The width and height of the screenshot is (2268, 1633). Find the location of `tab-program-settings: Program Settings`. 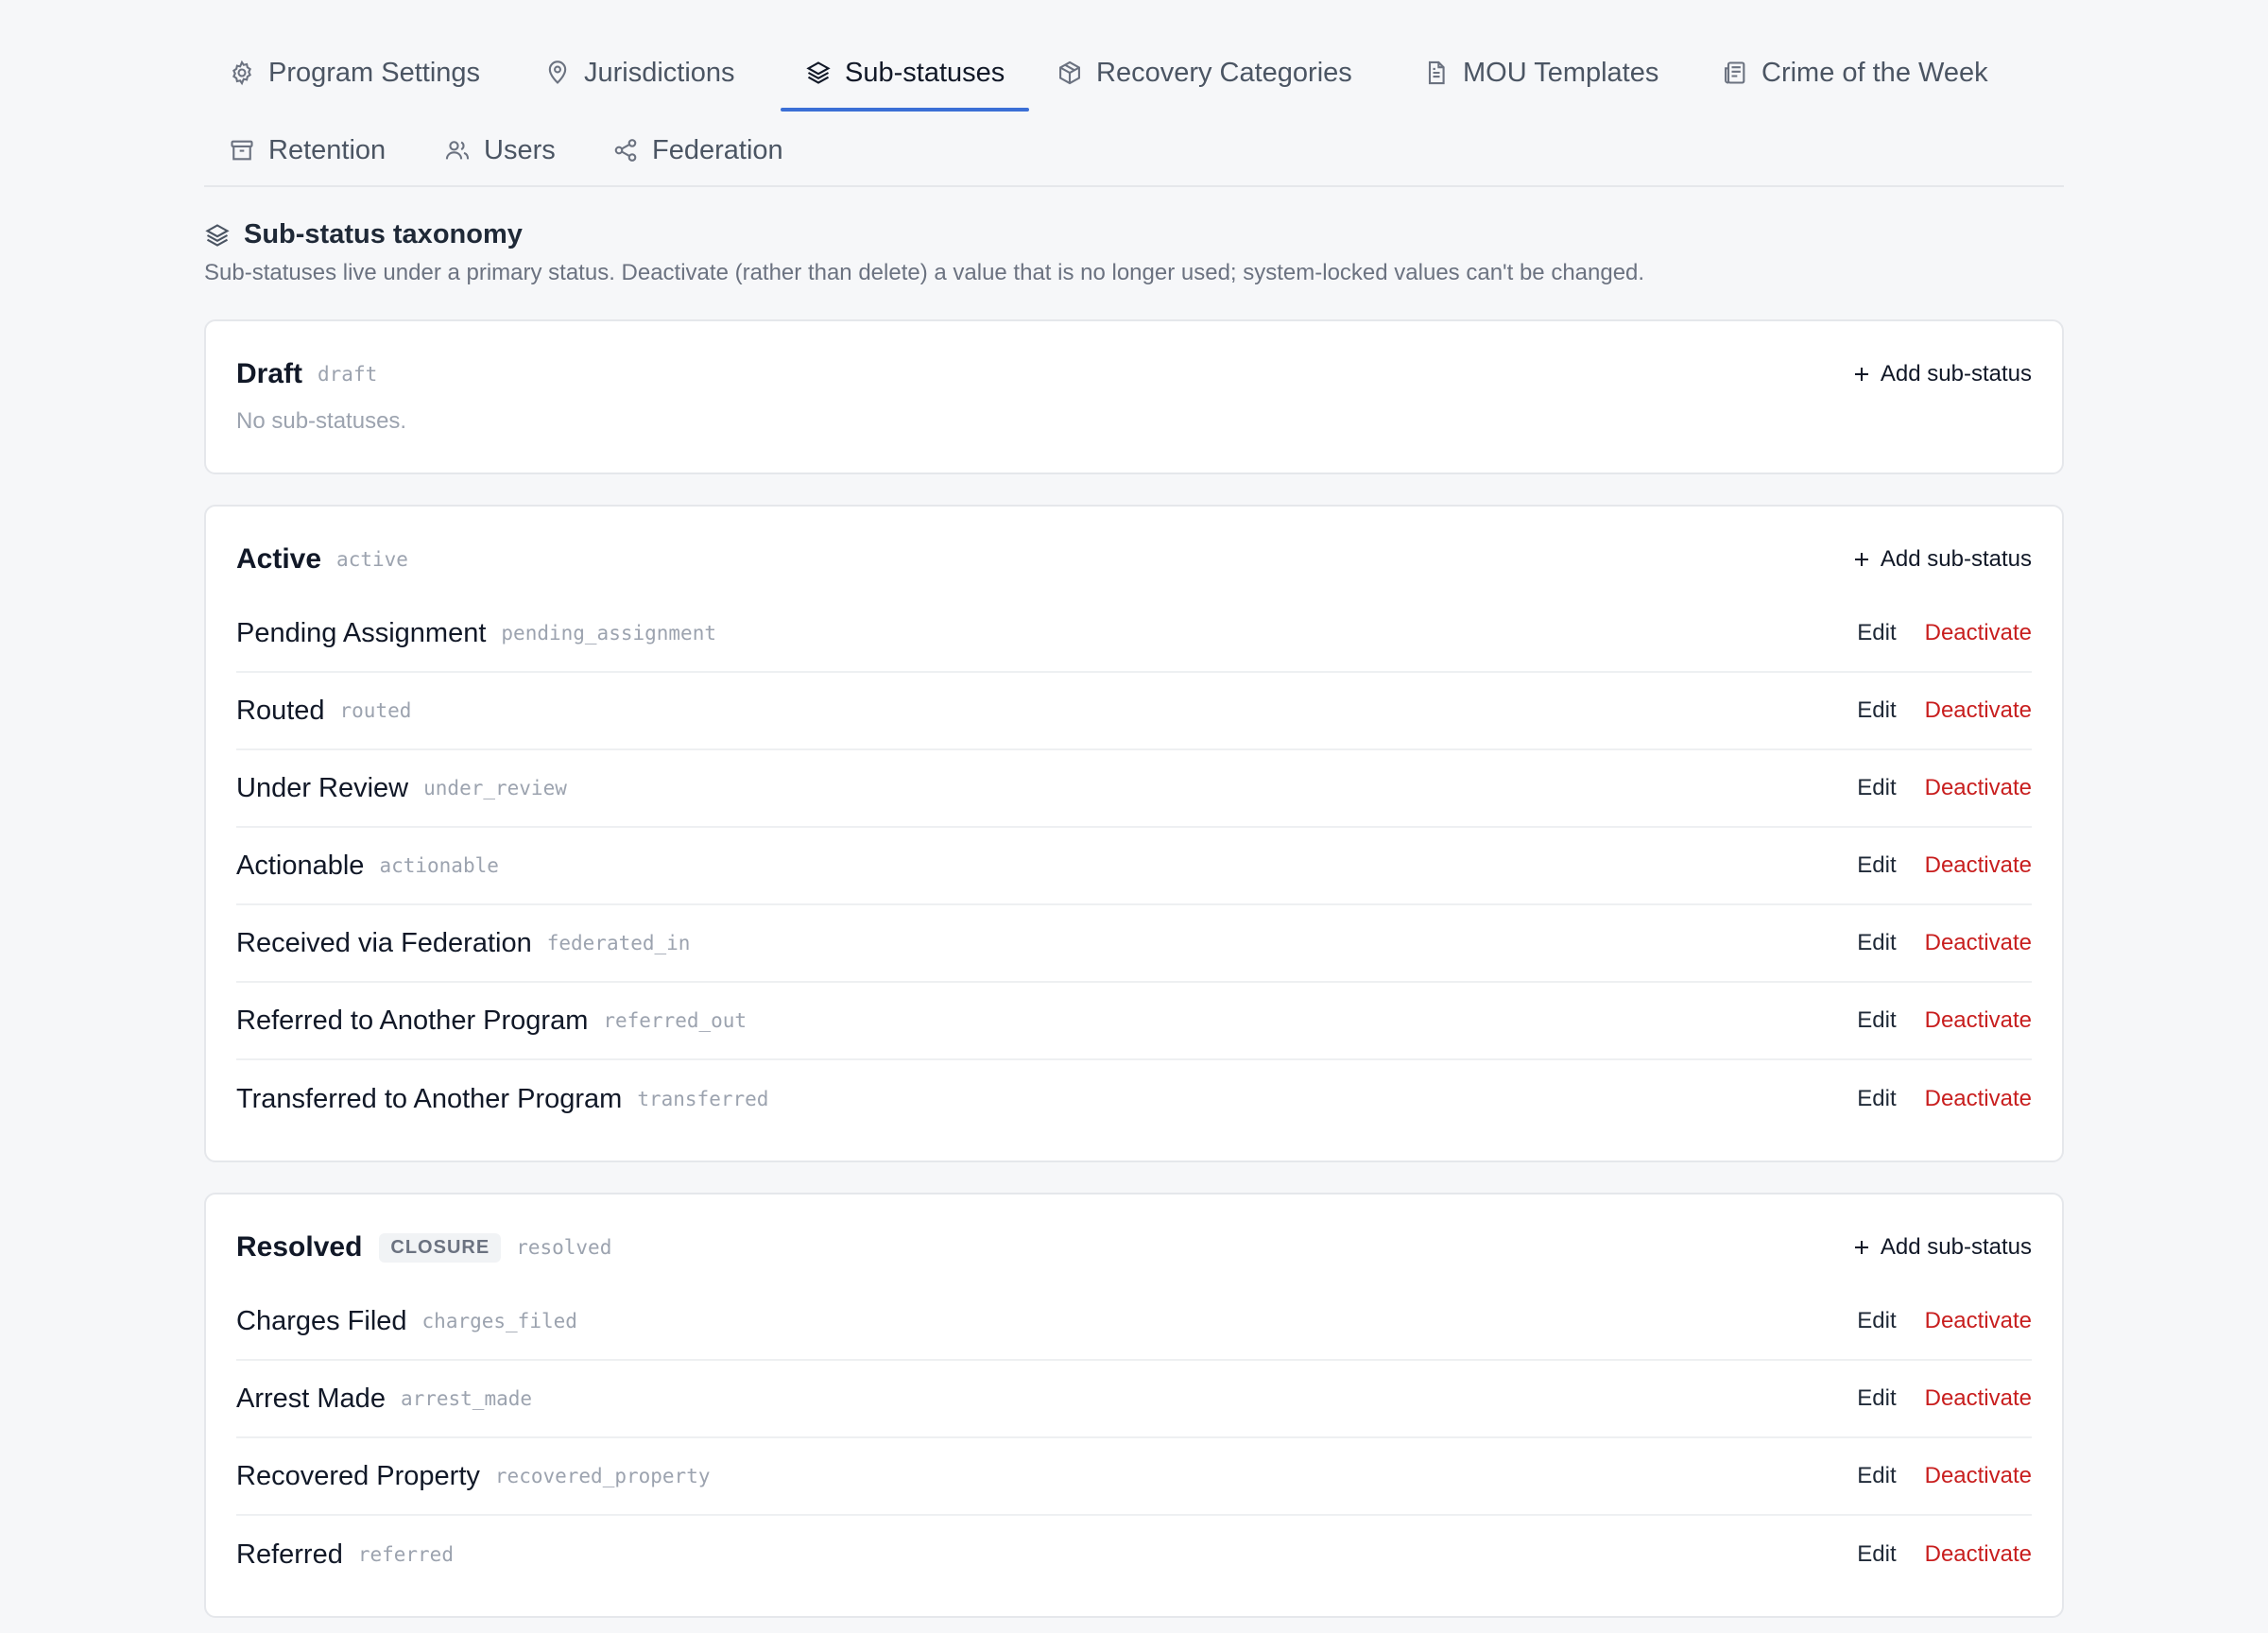

tab-program-settings: Program Settings is located at coordinates (354, 73).